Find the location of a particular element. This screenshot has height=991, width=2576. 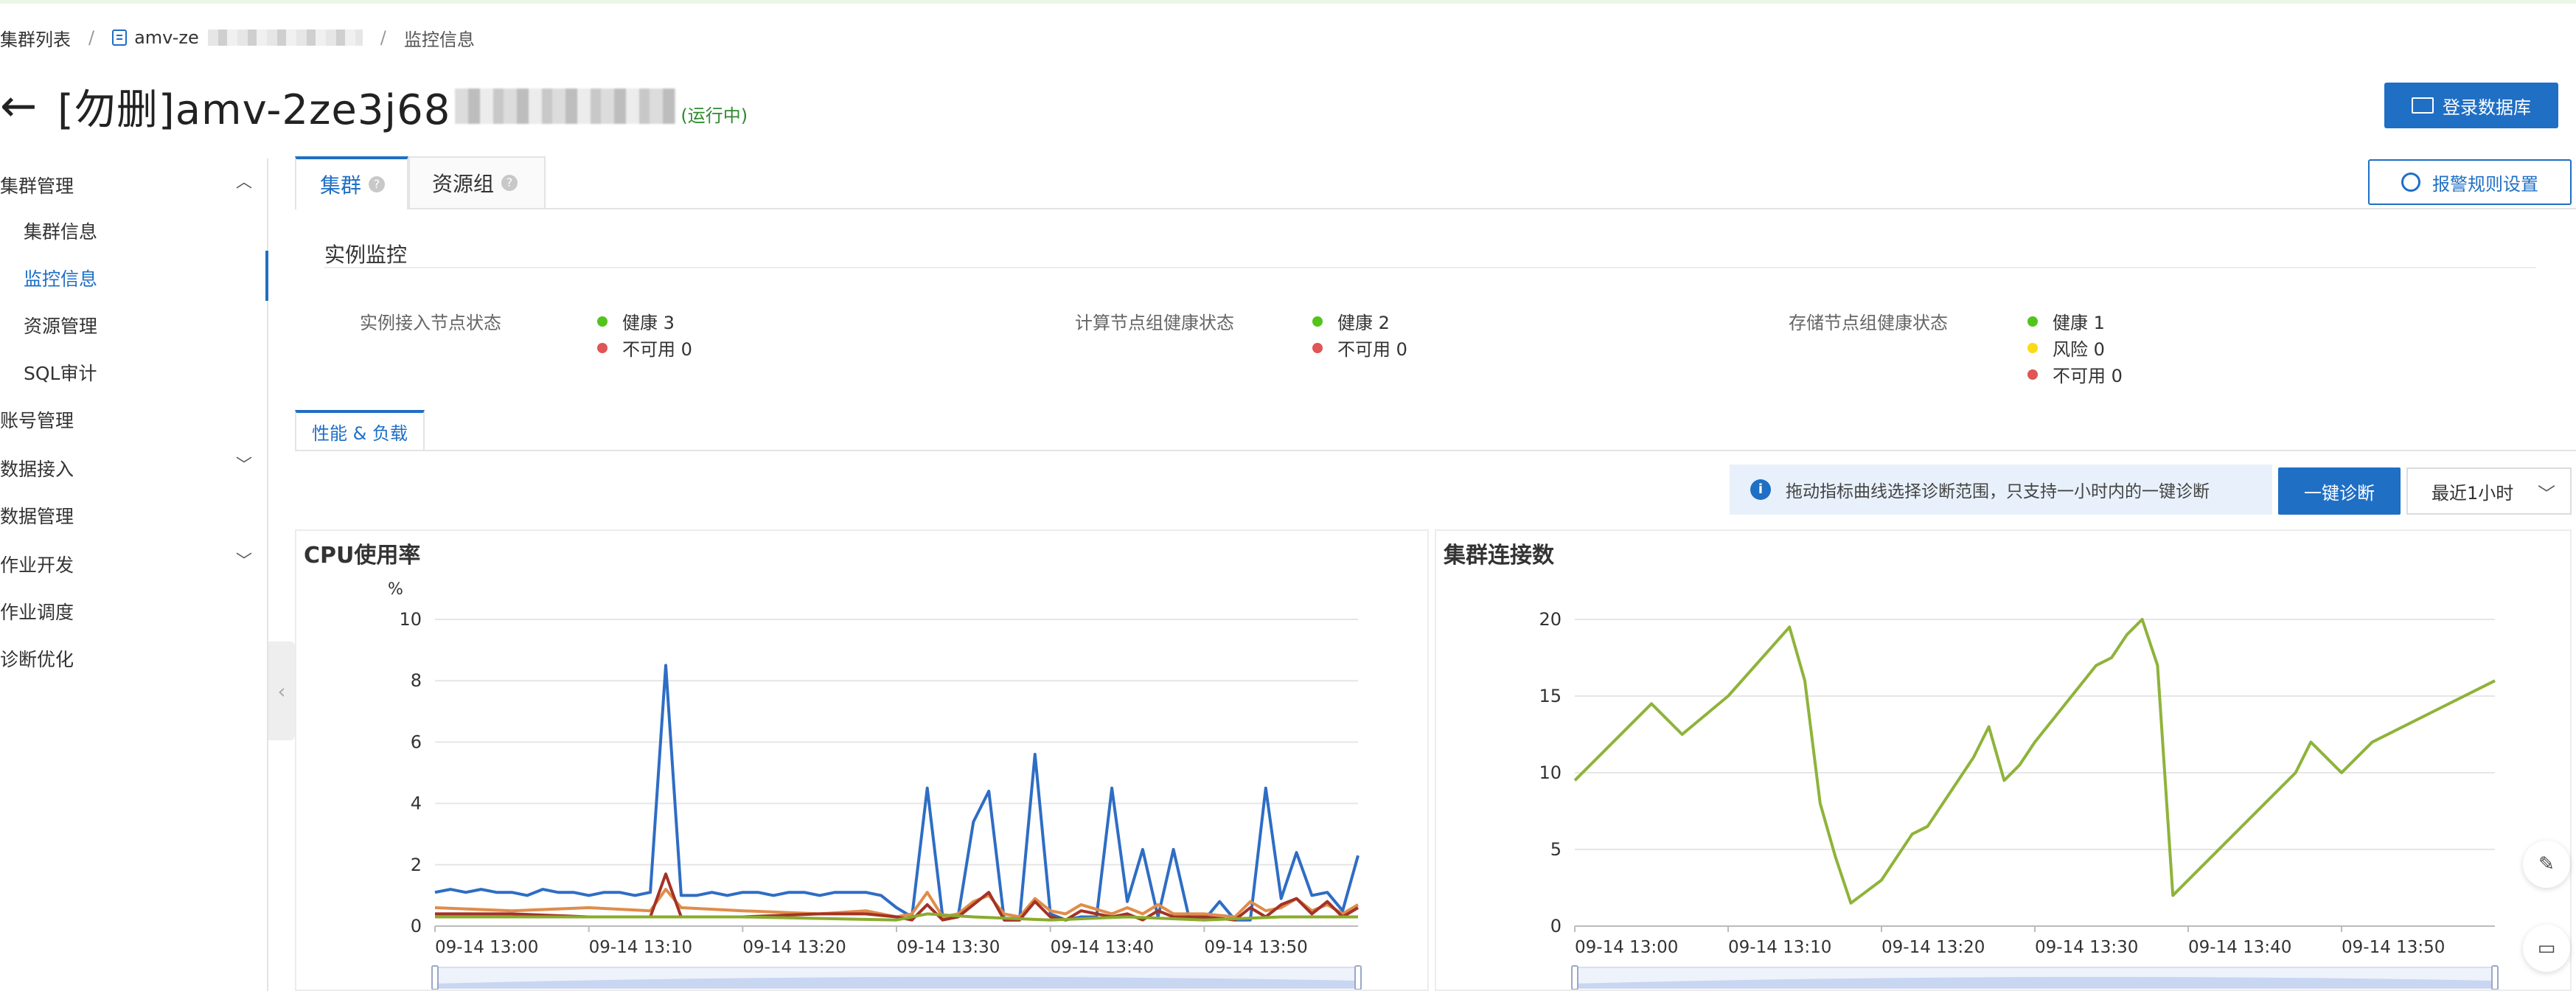

breadcrumb-current: 监控信息 is located at coordinates (439, 39).